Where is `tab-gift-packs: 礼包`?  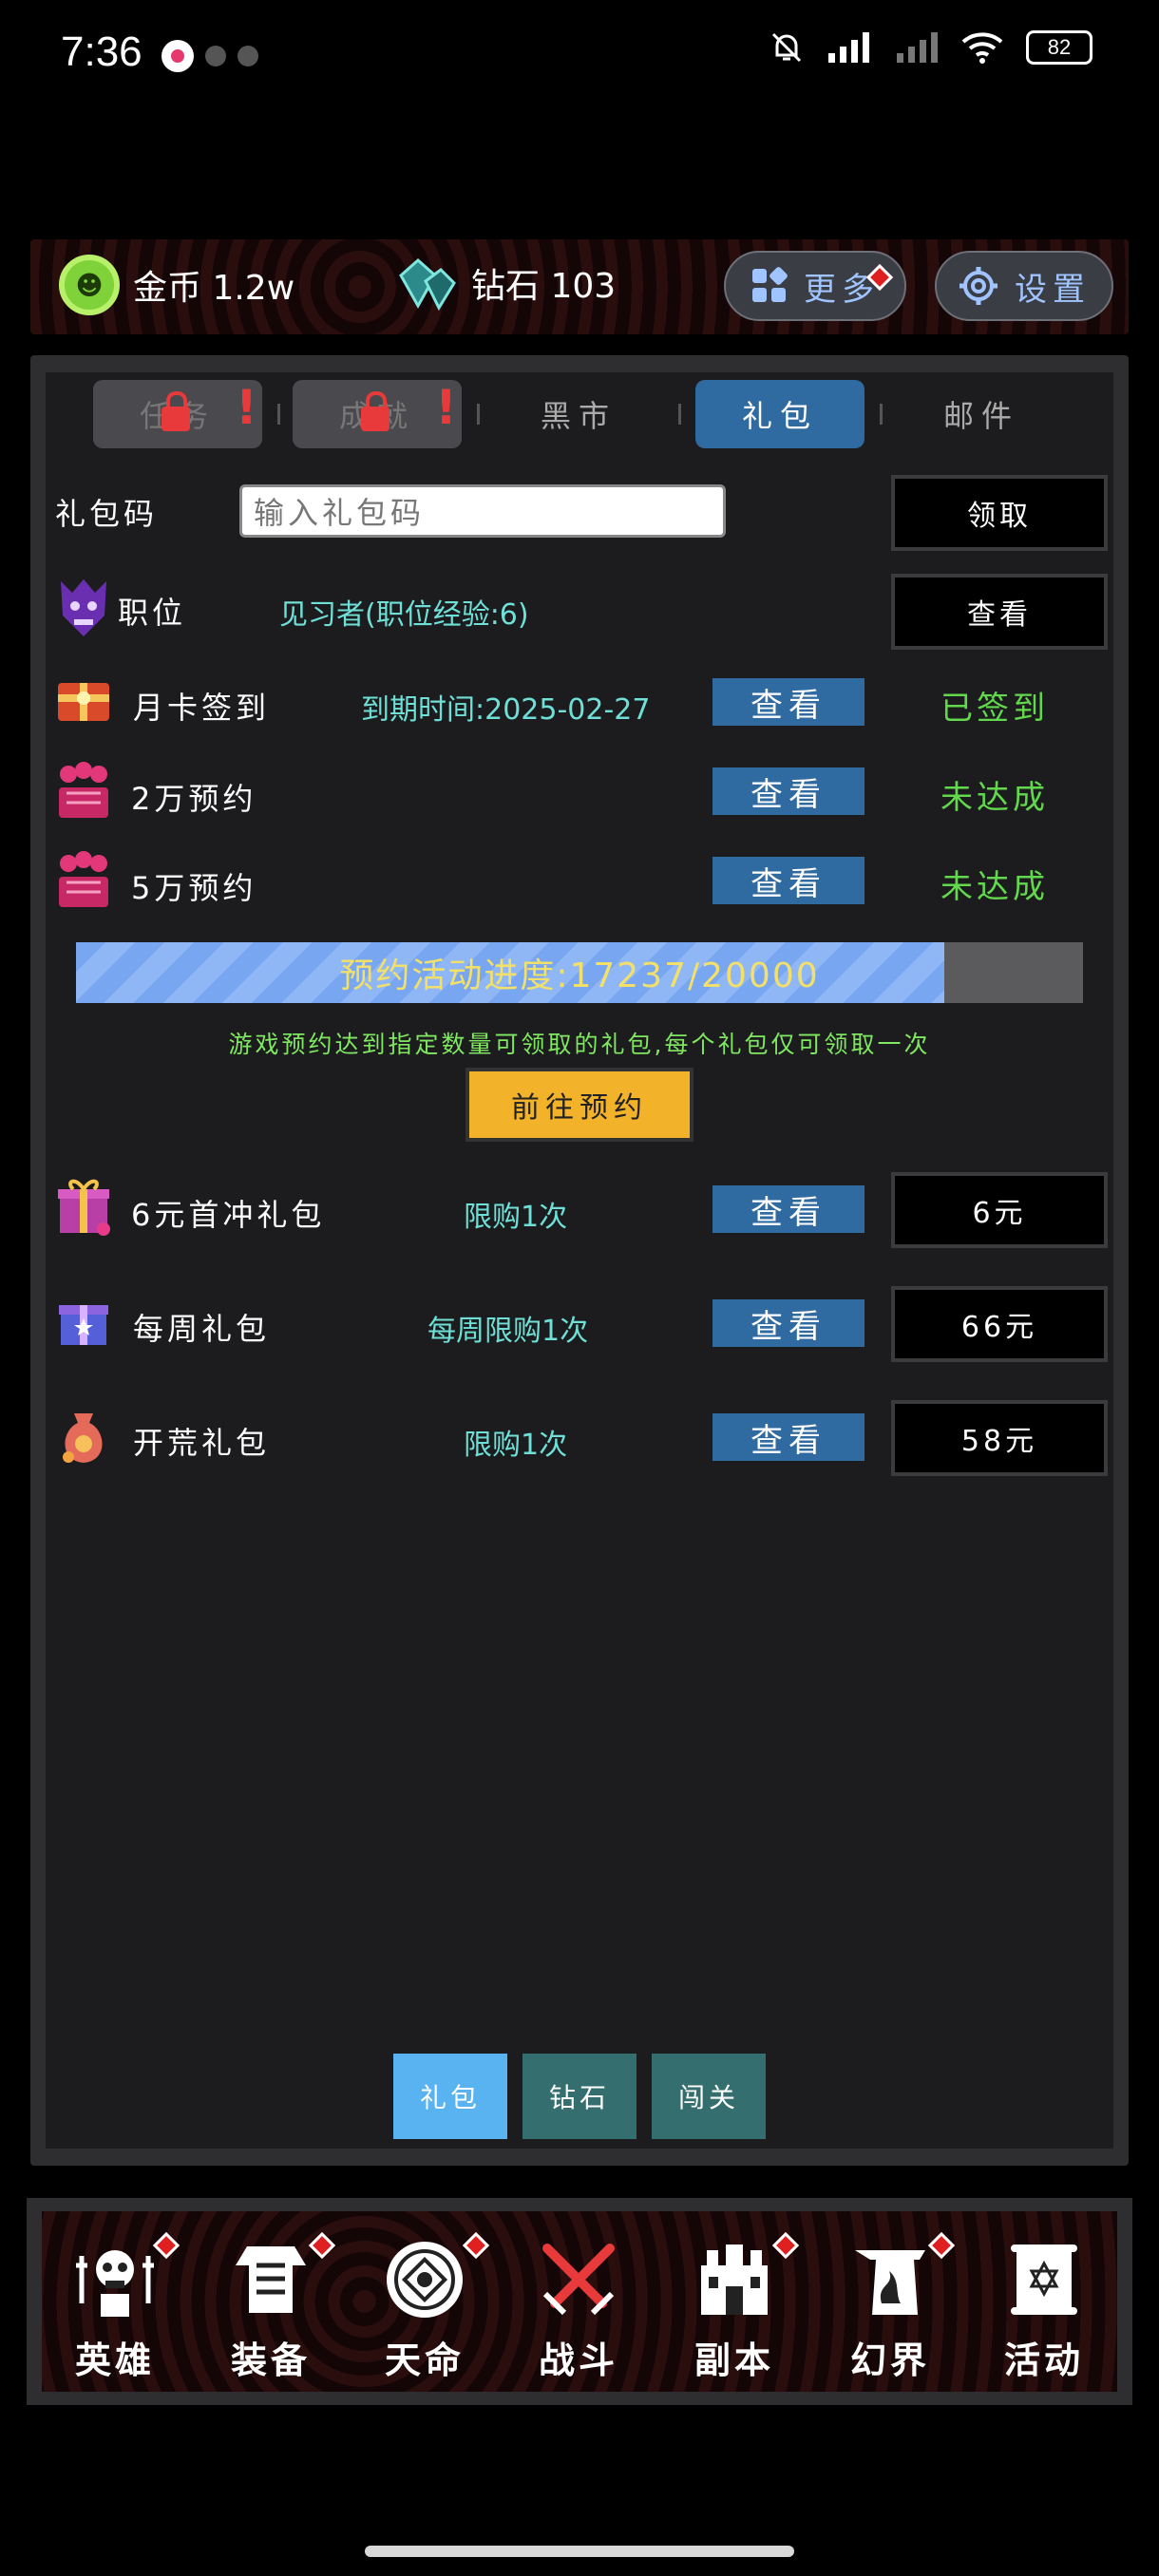 tab-gift-packs: 礼包 is located at coordinates (779, 414).